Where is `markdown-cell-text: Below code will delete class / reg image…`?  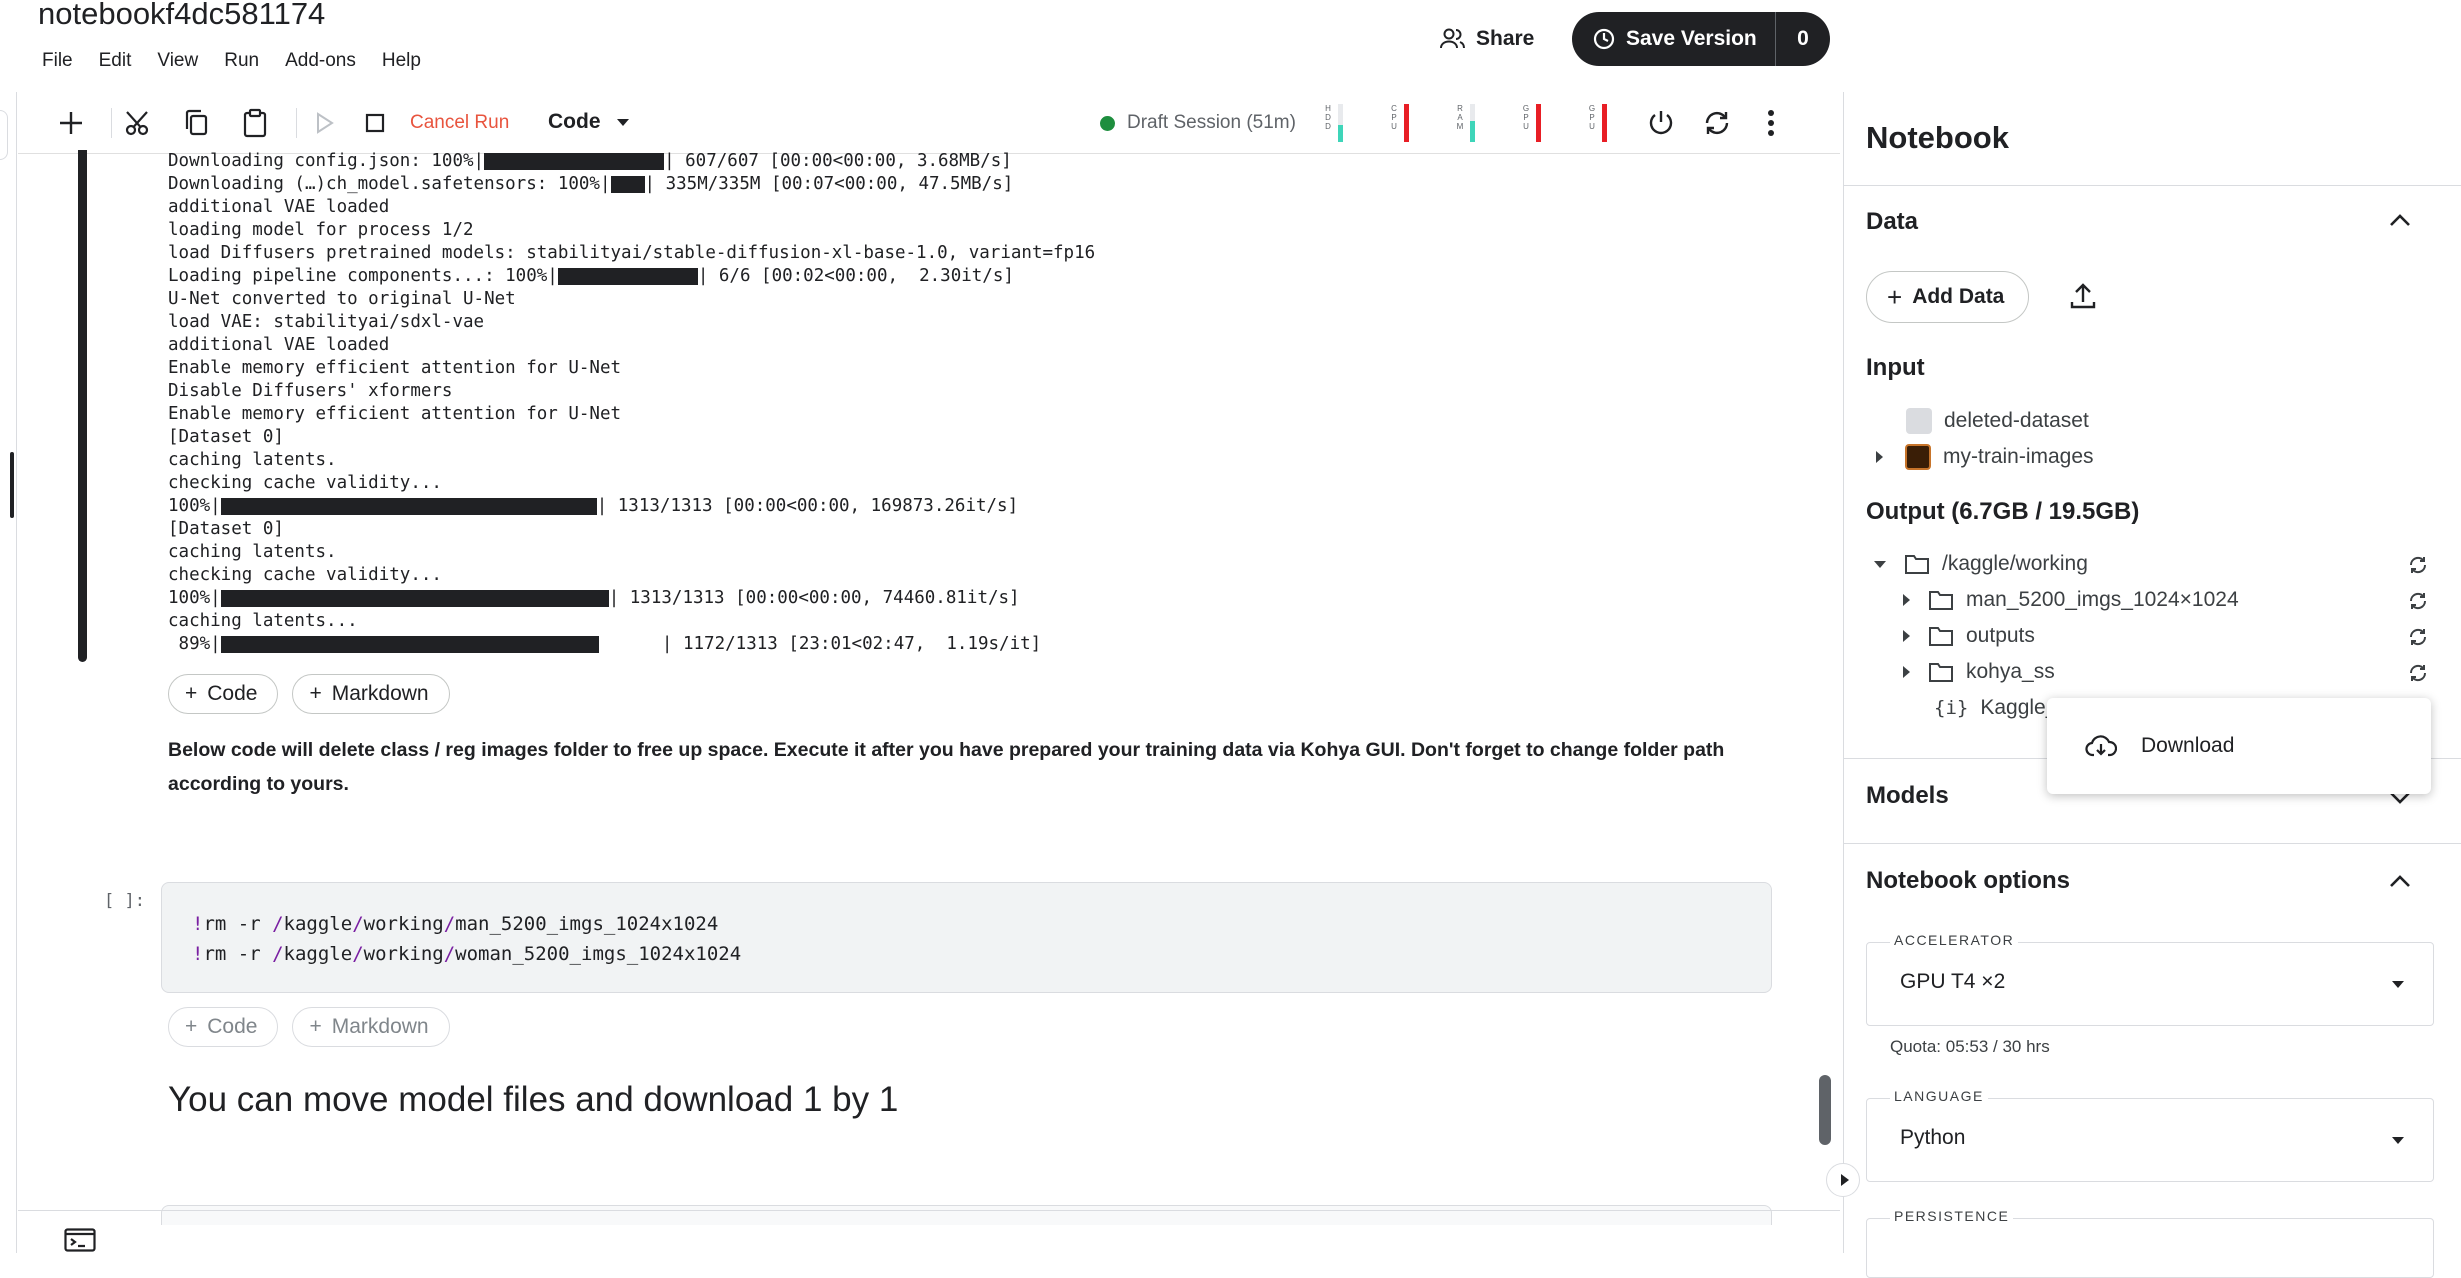 markdown-cell-text: Below code will delete class / reg image… is located at coordinates (968, 767).